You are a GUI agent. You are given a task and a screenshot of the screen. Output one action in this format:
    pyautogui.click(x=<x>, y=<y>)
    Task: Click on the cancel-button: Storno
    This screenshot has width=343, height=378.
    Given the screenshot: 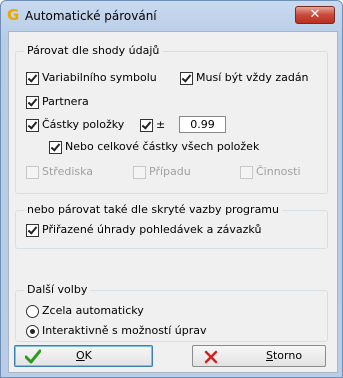 What is the action you would take?
    pyautogui.click(x=259, y=356)
    